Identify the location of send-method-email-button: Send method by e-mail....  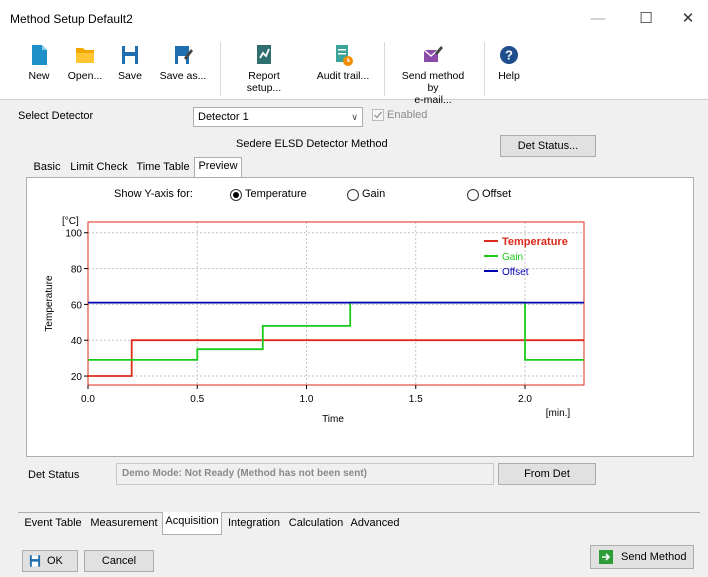
(433, 74).